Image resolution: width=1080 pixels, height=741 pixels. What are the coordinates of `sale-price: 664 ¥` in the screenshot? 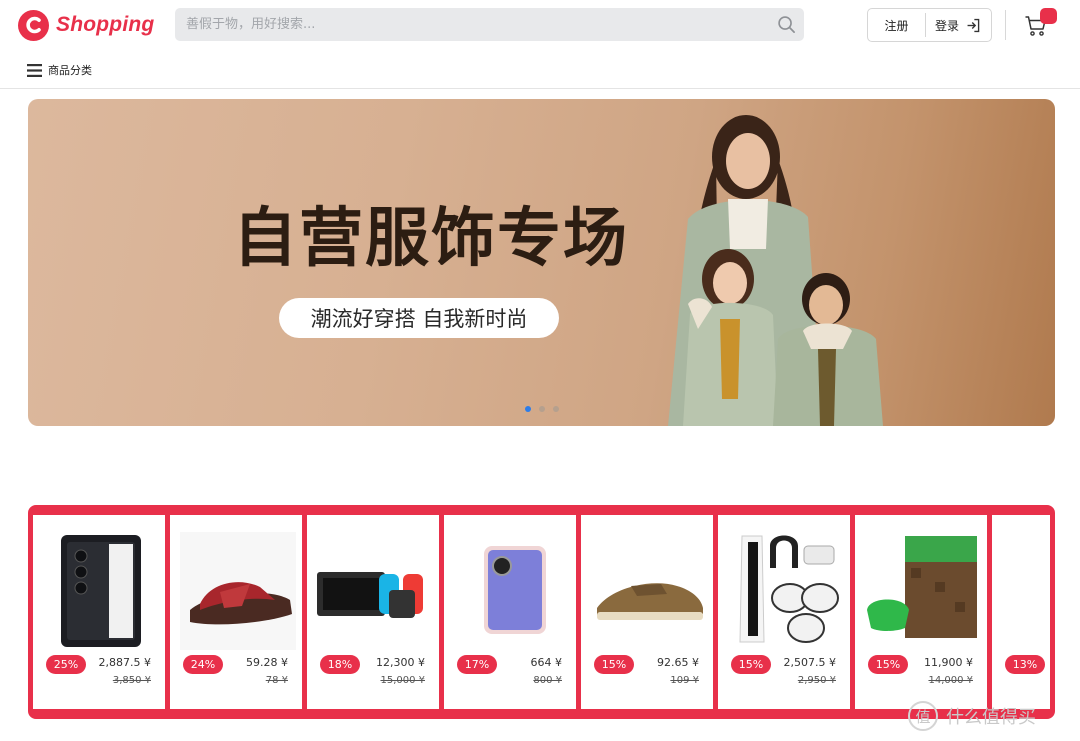 It's located at (546, 662).